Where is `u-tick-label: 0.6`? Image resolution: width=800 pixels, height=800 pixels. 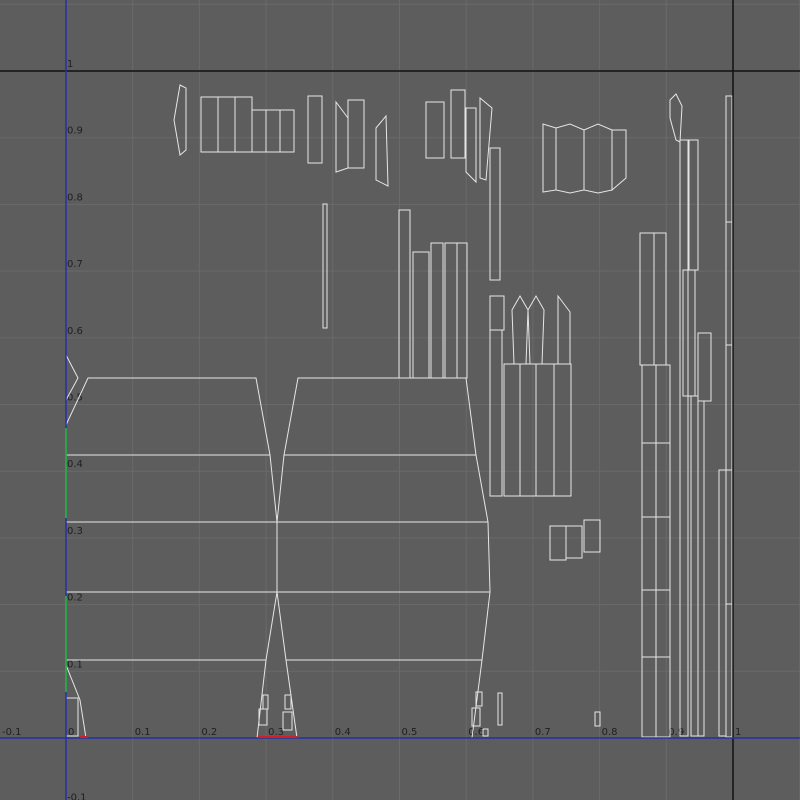
u-tick-label: 0.6 is located at coordinates (476, 732).